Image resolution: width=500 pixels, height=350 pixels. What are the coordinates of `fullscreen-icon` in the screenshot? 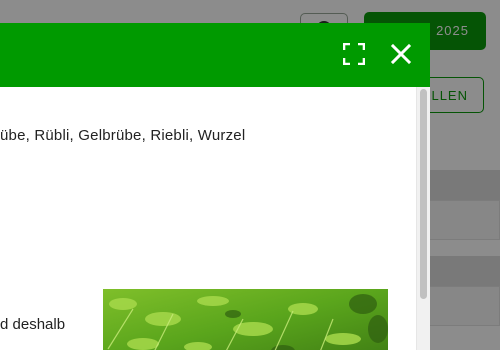 It's located at (354, 54).